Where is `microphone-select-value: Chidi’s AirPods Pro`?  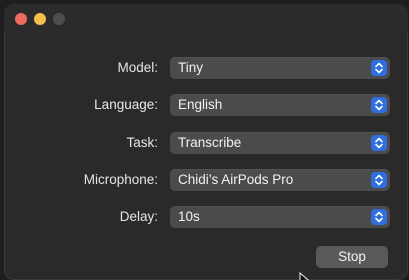 microphone-select-value: Chidi’s AirPods Pro is located at coordinates (236, 179).